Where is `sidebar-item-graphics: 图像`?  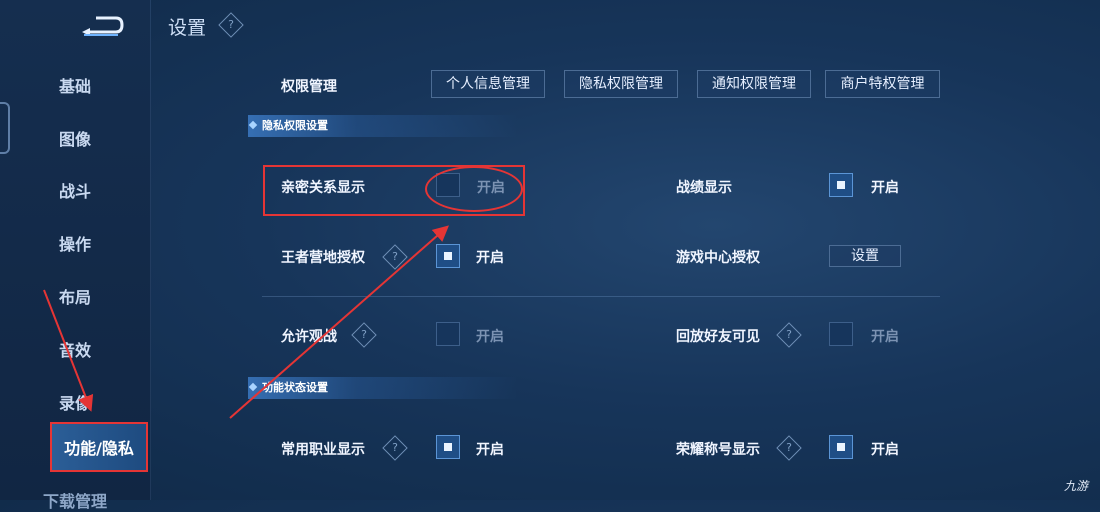
sidebar-item-graphics: 图像 is located at coordinates (75, 138).